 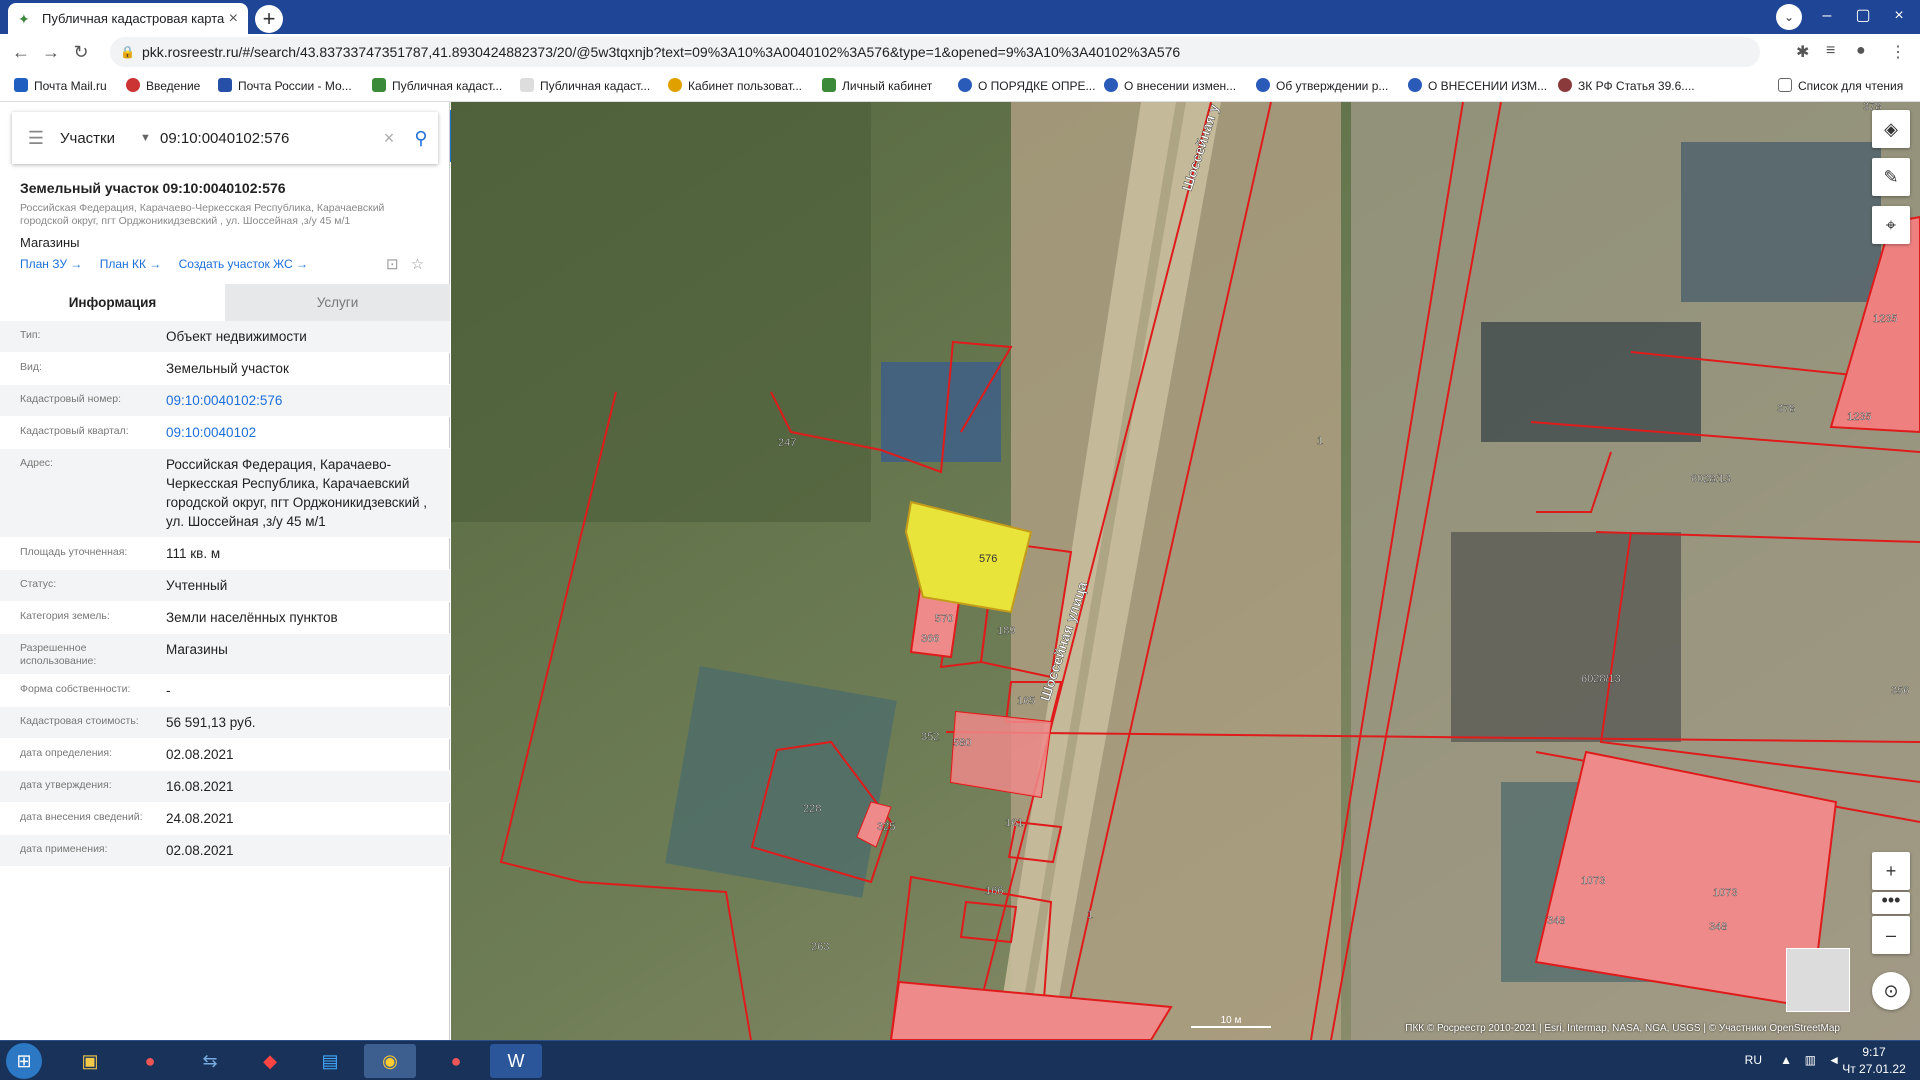 I want to click on parcel-label: 570, so click(x=944, y=619).